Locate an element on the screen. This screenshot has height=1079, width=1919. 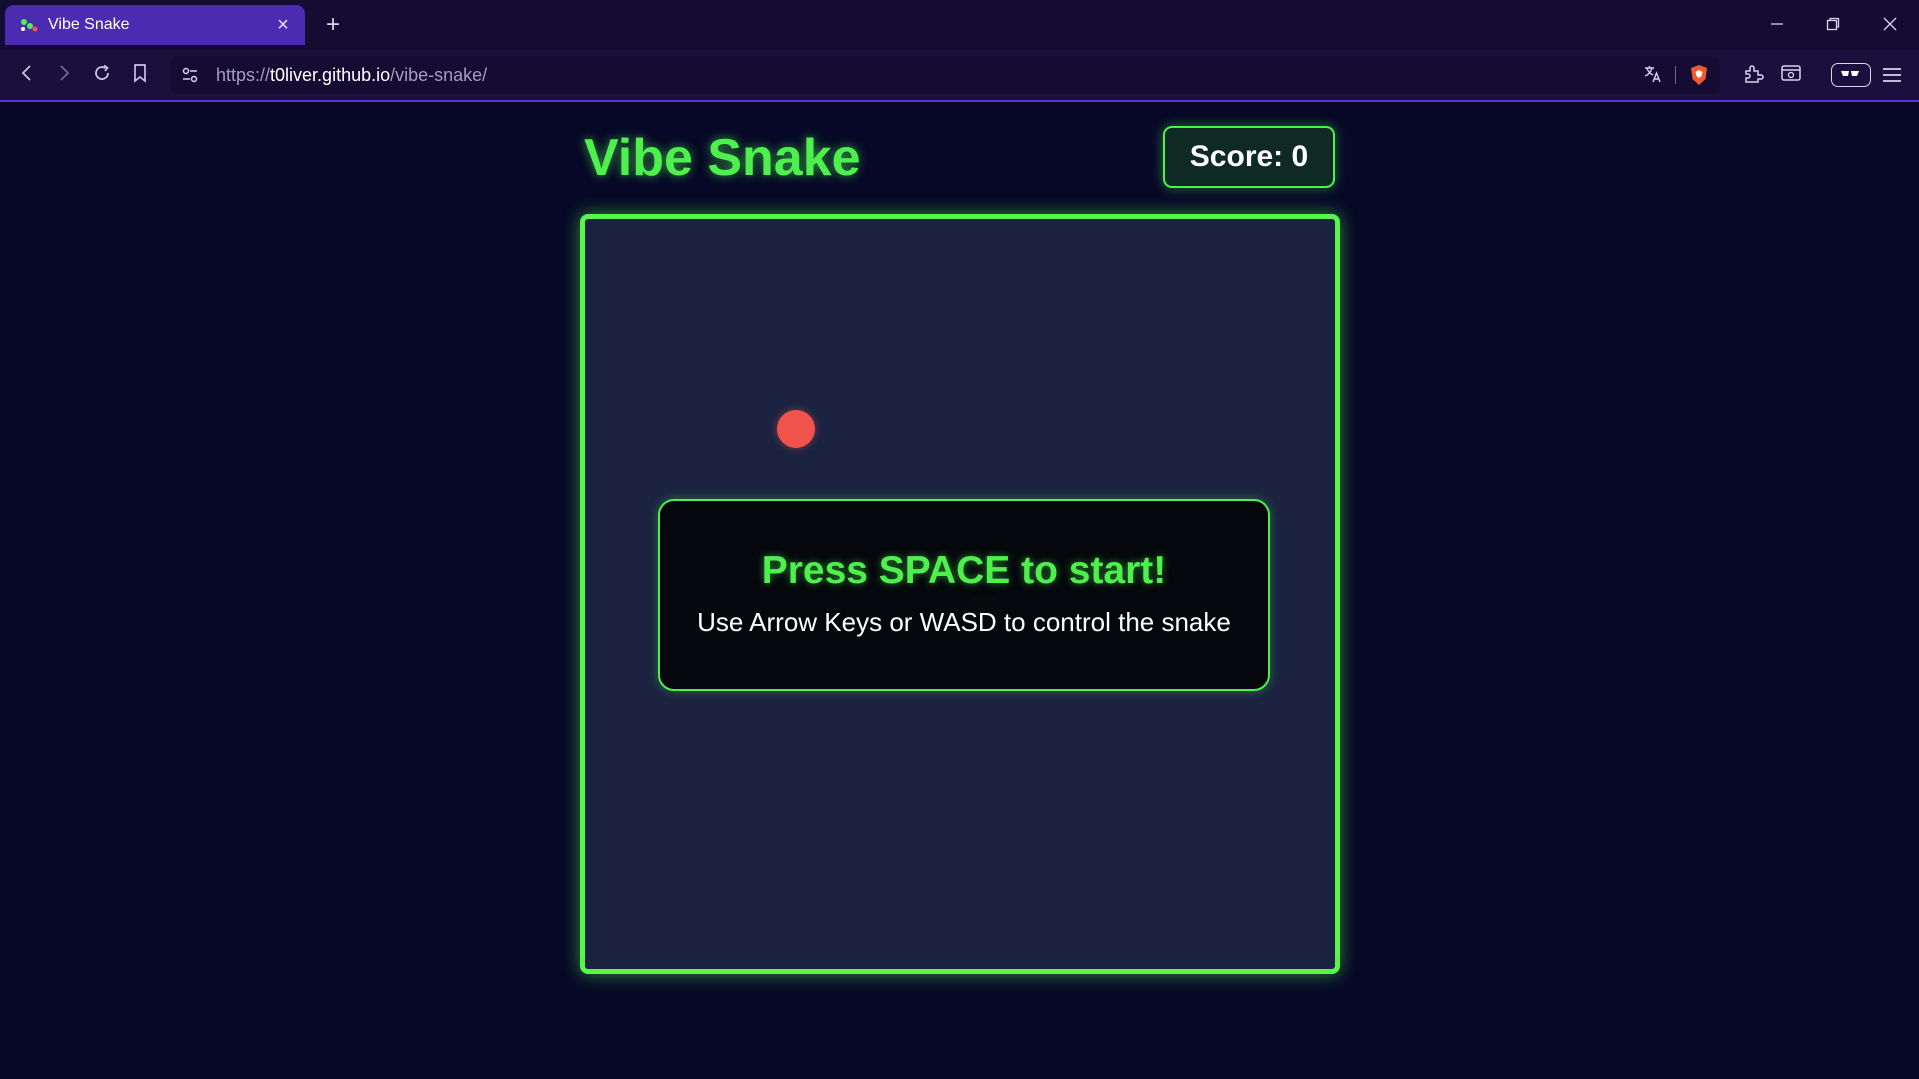
address-bar: https://t0liver.github.io/vibe-snake/ is located at coordinates (945, 75).